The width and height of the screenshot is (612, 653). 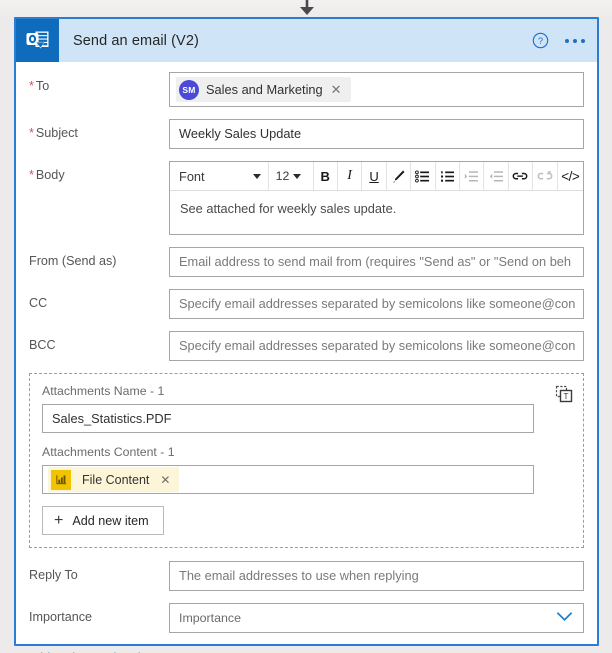 What do you see at coordinates (575, 41) in the screenshot?
I see `ellipsis-icon` at bounding box center [575, 41].